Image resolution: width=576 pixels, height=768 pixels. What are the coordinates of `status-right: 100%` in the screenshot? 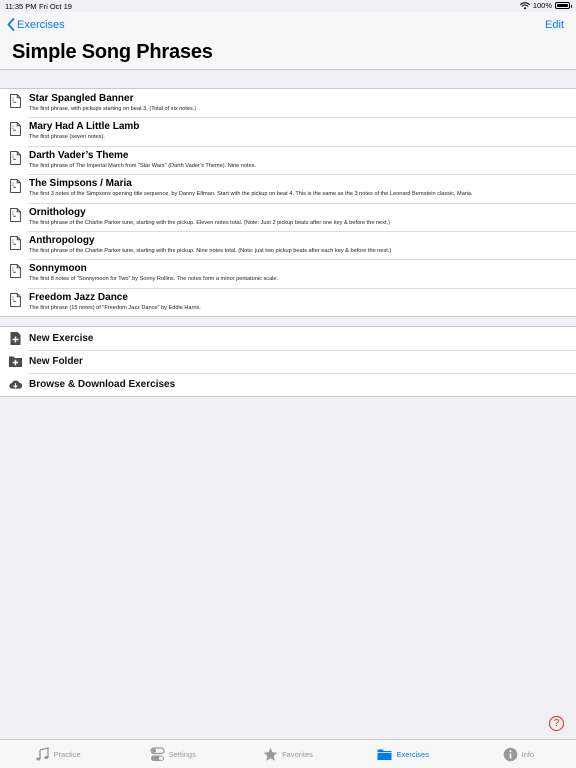 It's located at (545, 5).